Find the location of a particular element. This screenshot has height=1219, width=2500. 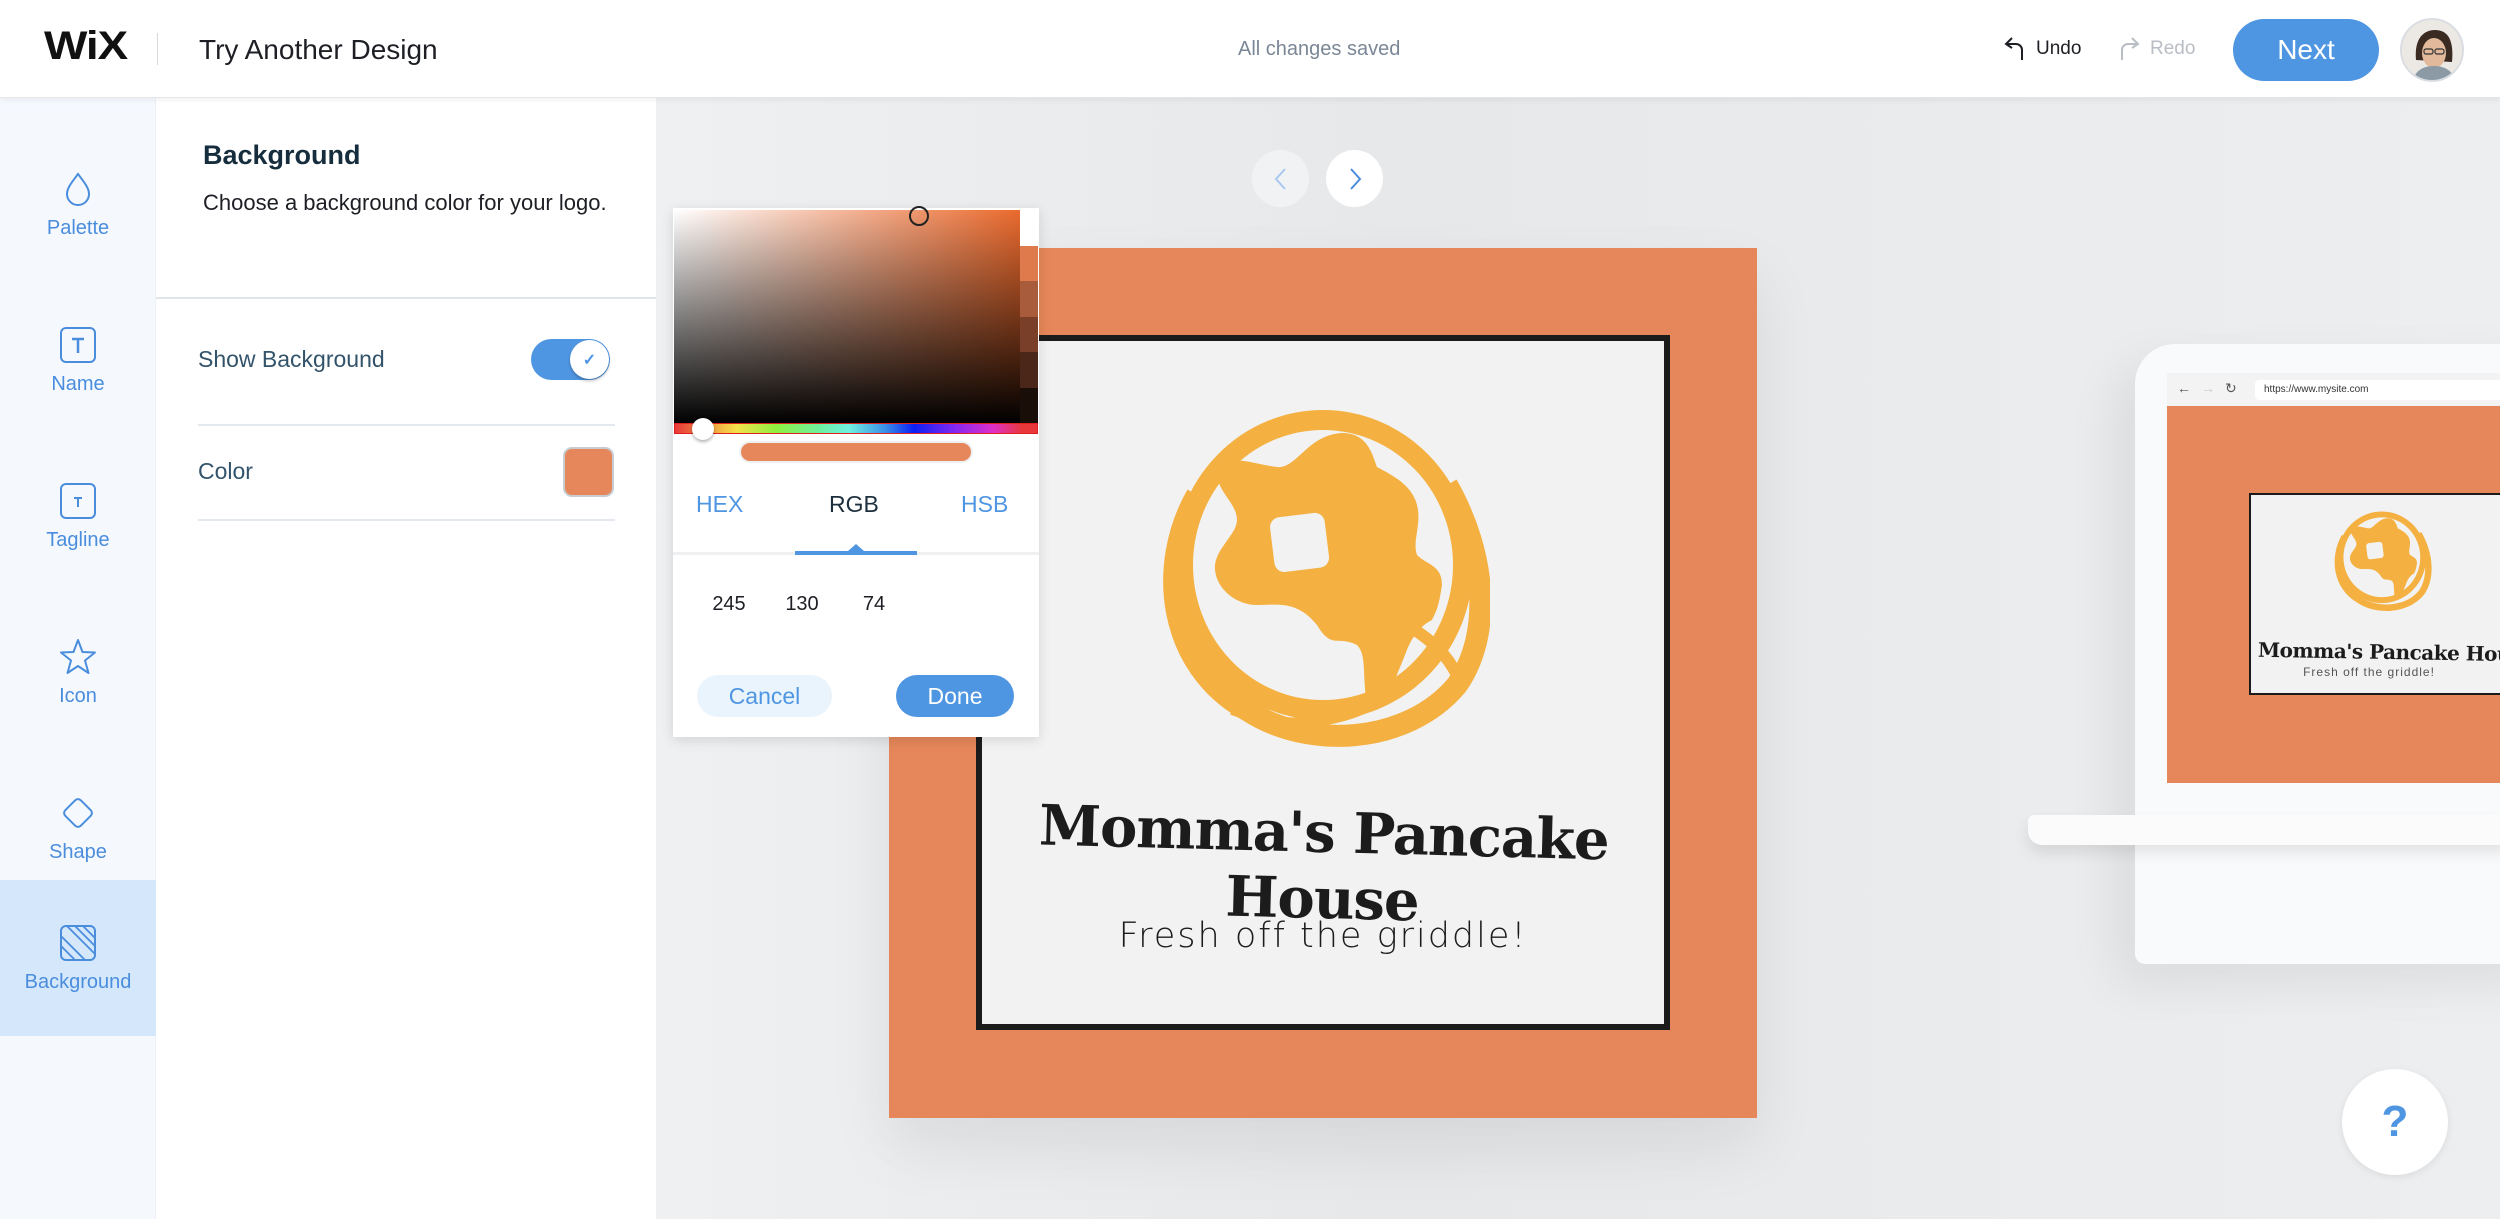

shade-swatches is located at coordinates (1029, 316).